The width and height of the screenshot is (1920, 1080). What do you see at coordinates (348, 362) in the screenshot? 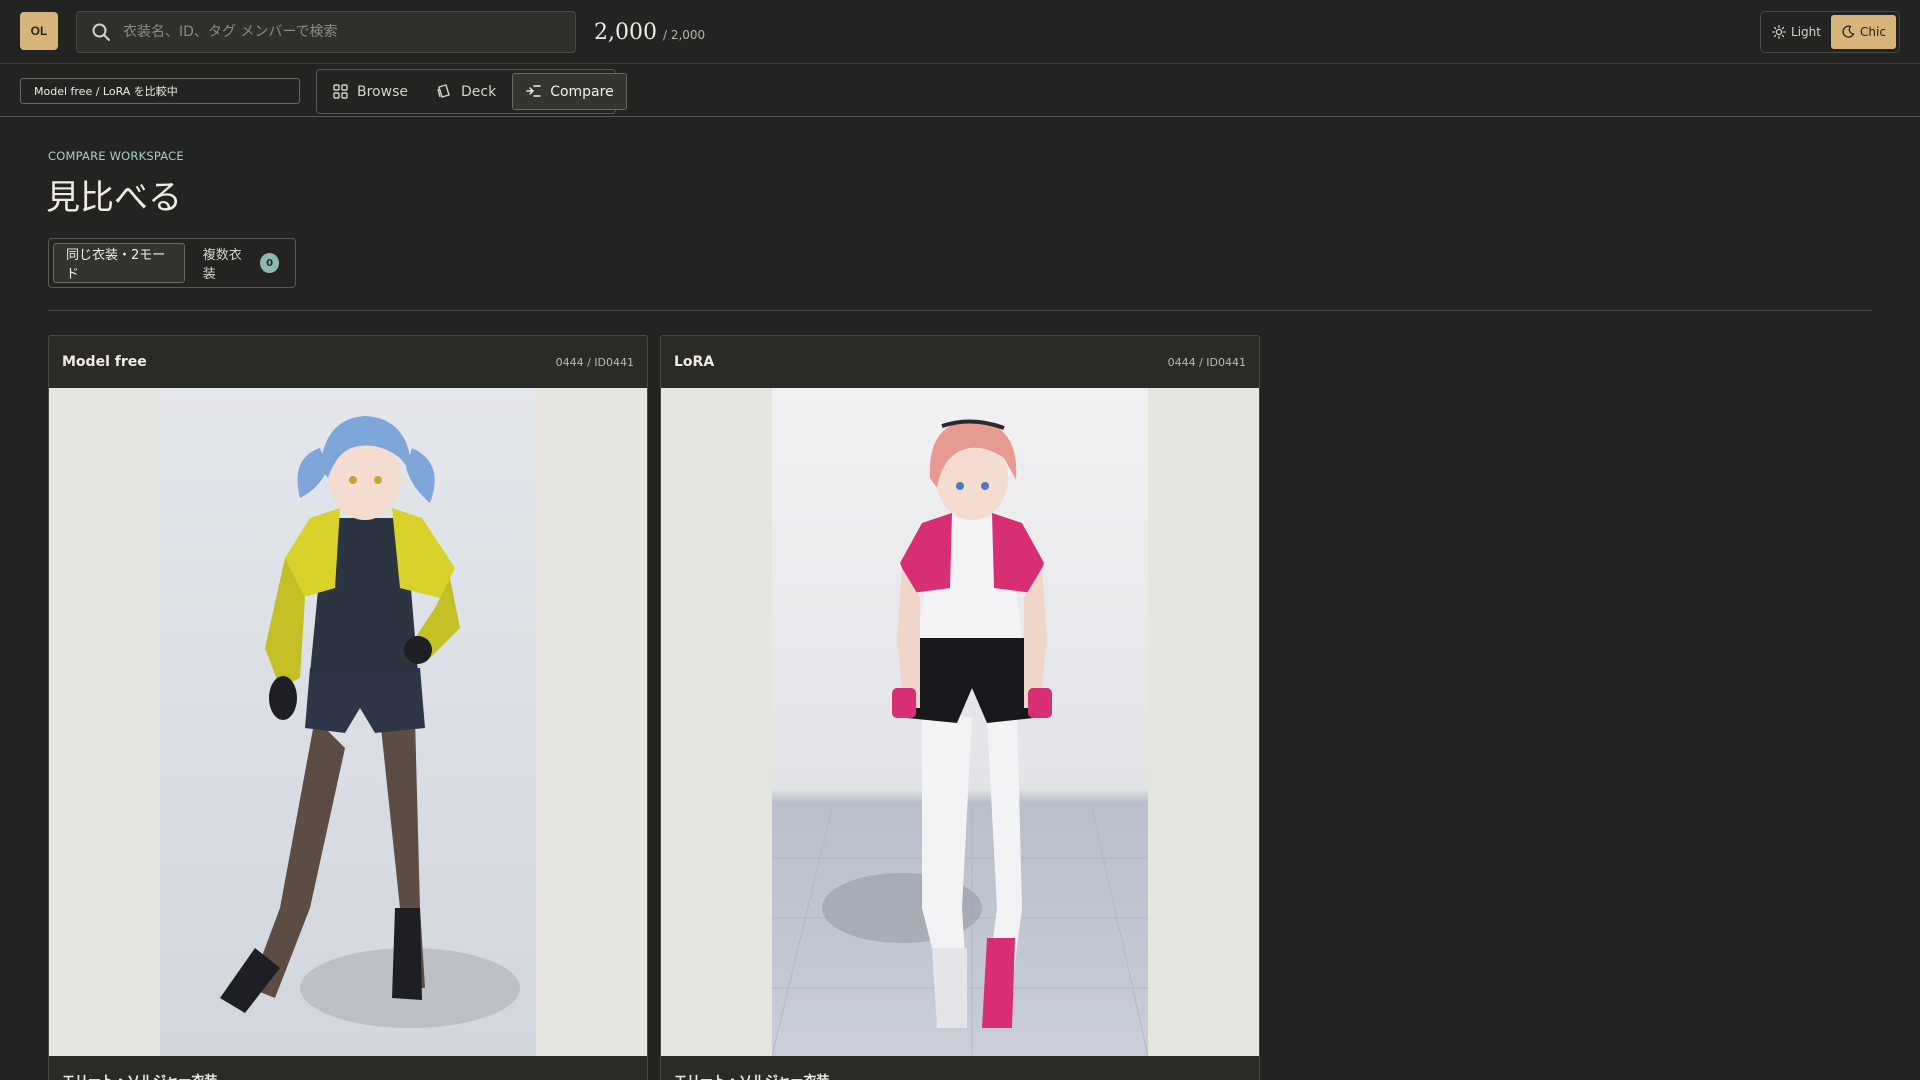
I see `card-header: Model free 0444 / ID0441` at bounding box center [348, 362].